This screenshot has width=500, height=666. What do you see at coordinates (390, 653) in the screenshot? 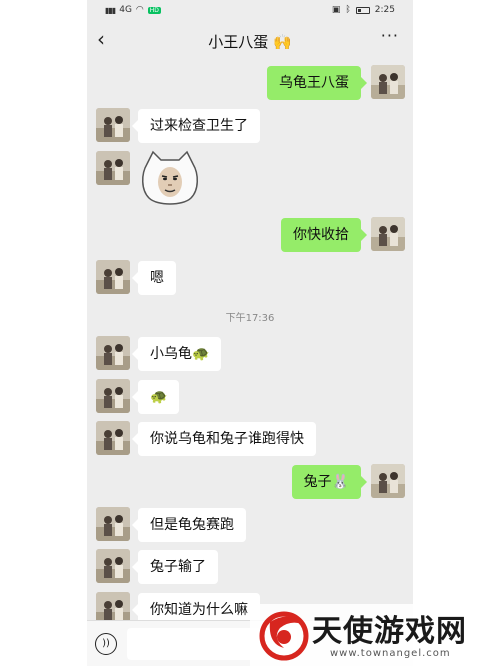
I see `watermark-url: www.townangel.com` at bounding box center [390, 653].